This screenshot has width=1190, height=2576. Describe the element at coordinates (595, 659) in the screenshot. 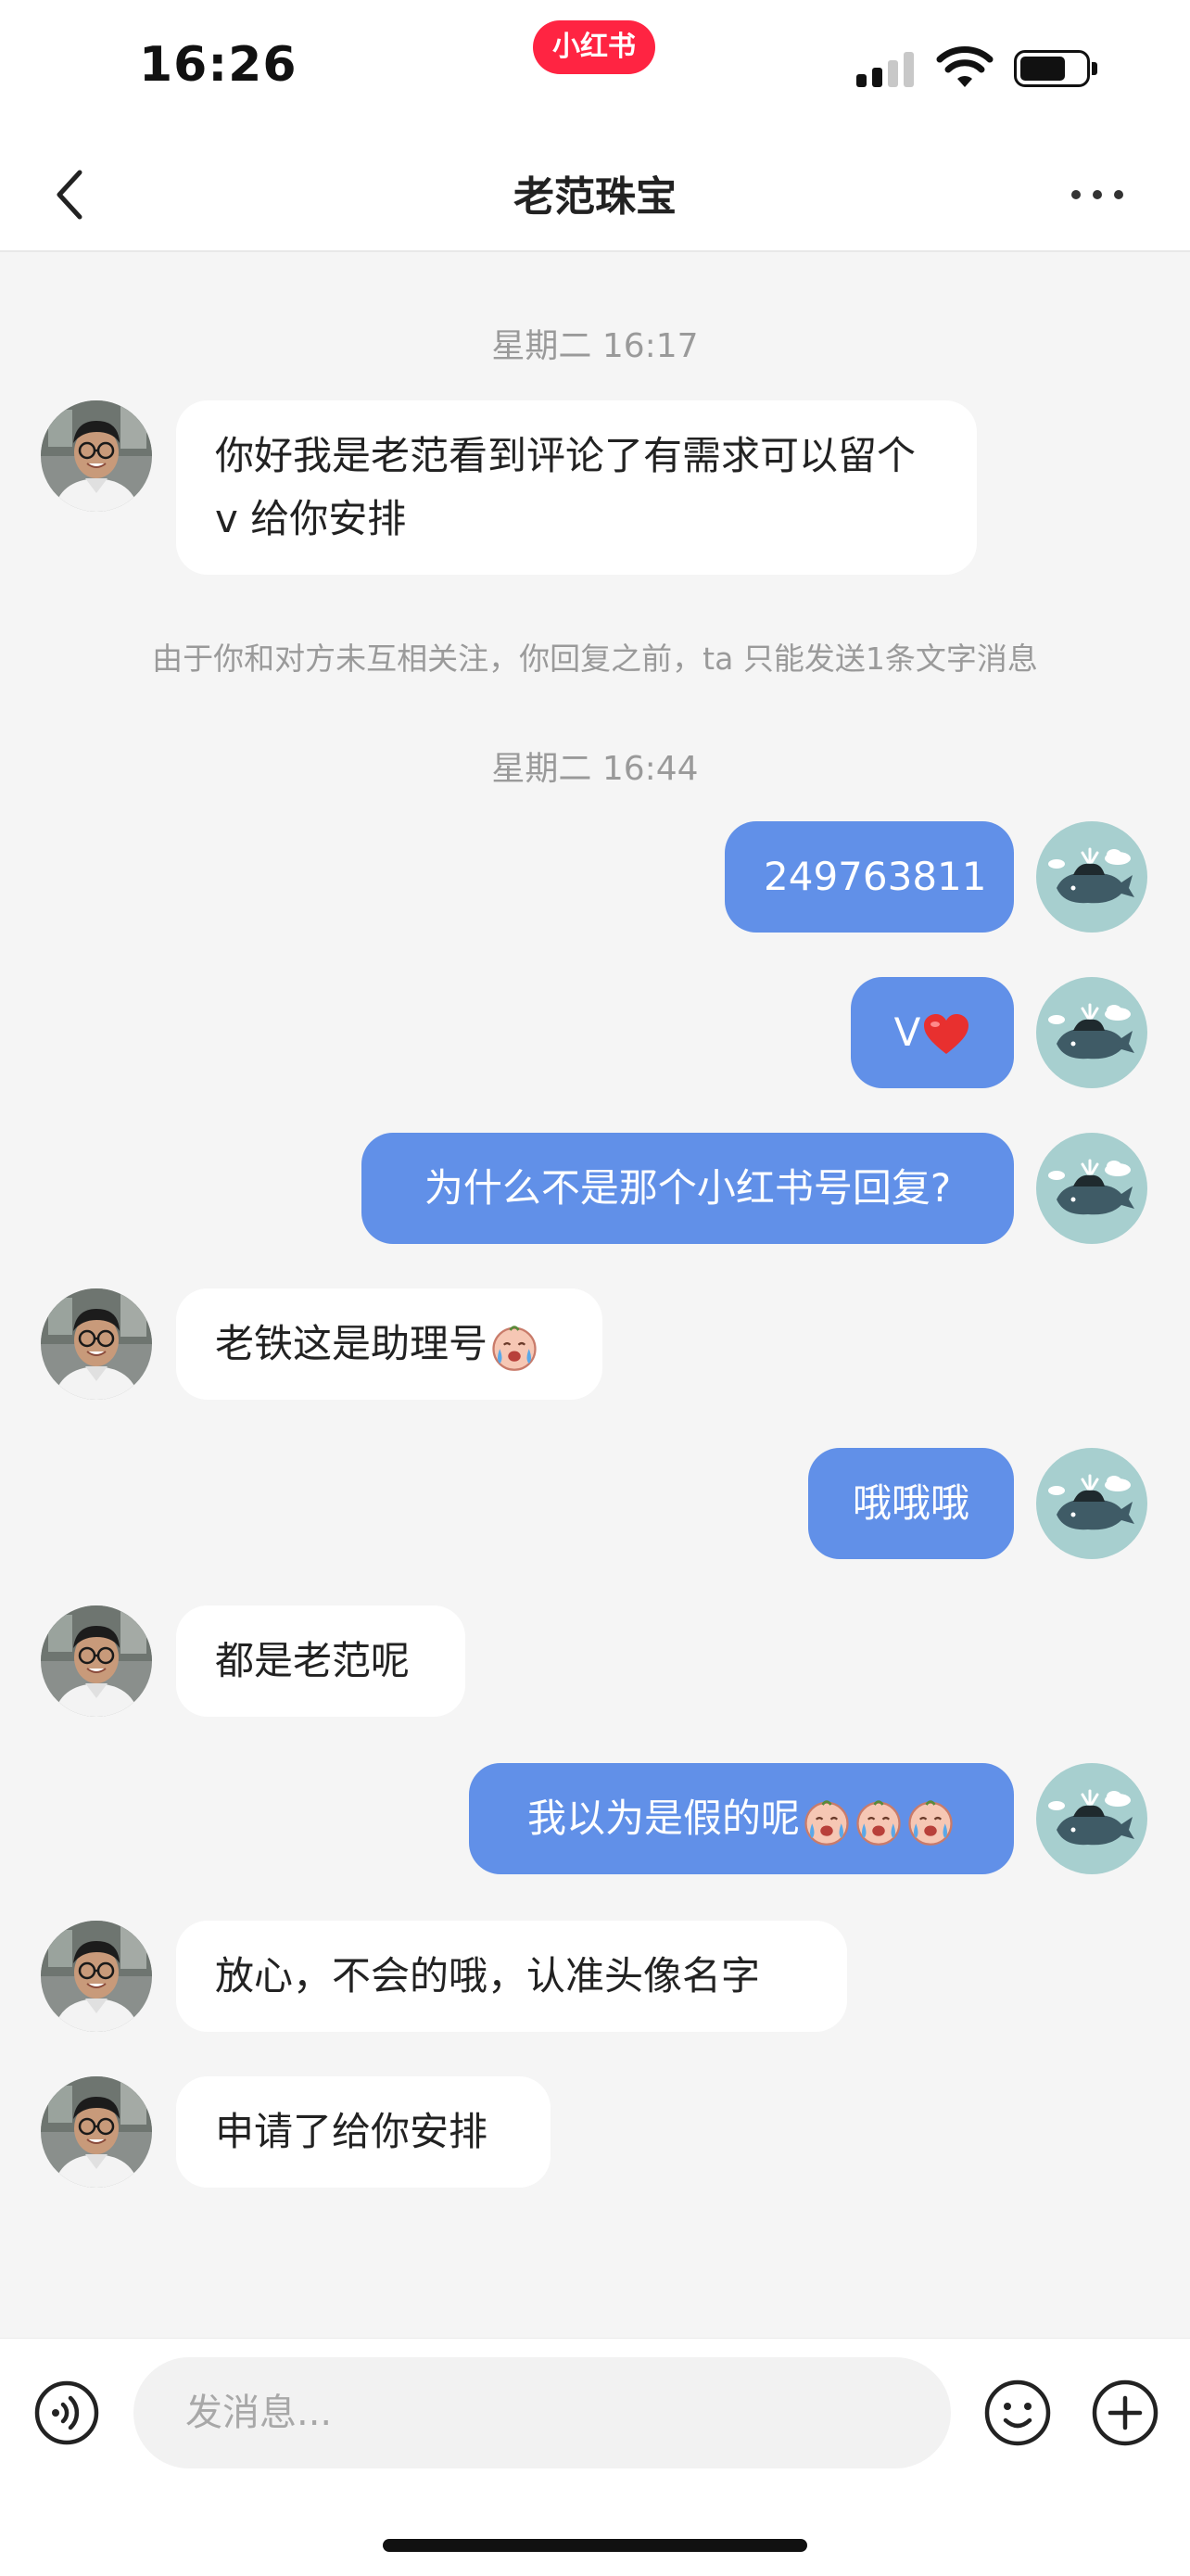

I see `system-notice: 由于你和对方未互相关注，你回复之前，ta 只能发送1条文字消息` at that location.